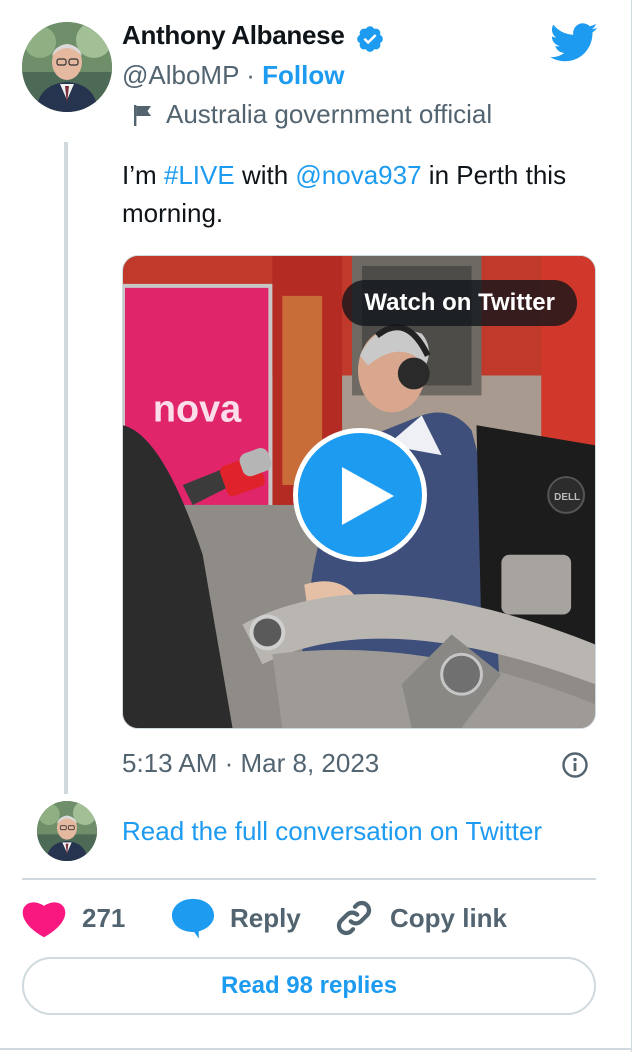 This screenshot has width=632, height=1052. I want to click on watch-on-twitter-button: Watch on Twitter, so click(459, 303).